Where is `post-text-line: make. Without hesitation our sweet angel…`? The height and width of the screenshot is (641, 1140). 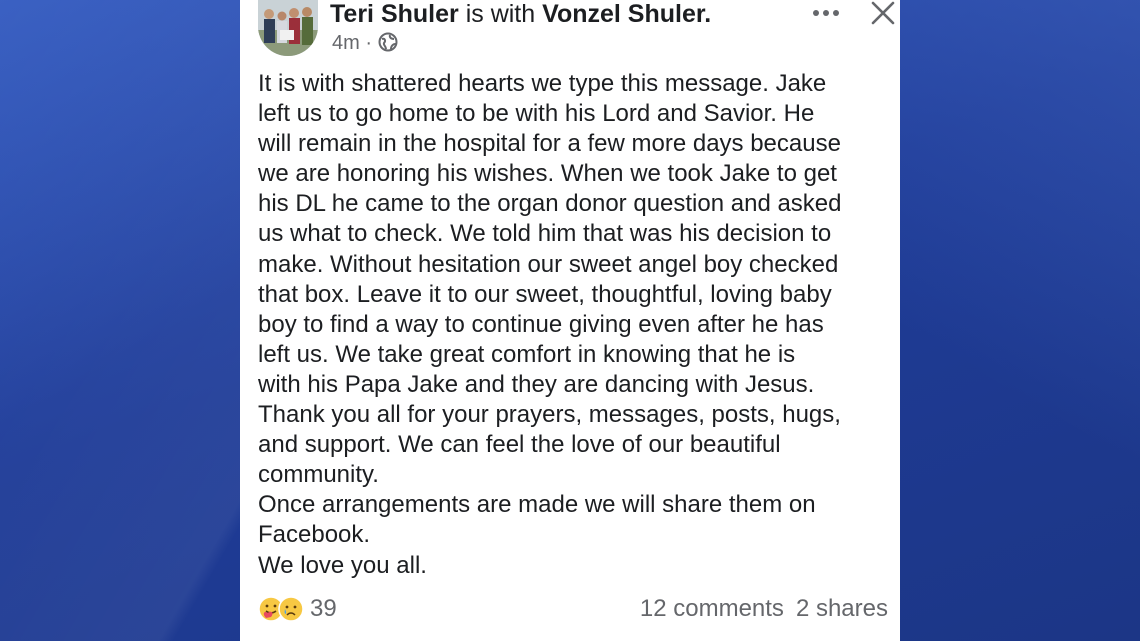
post-text-line: make. Without hesitation our sweet angel… is located at coordinates (548, 264).